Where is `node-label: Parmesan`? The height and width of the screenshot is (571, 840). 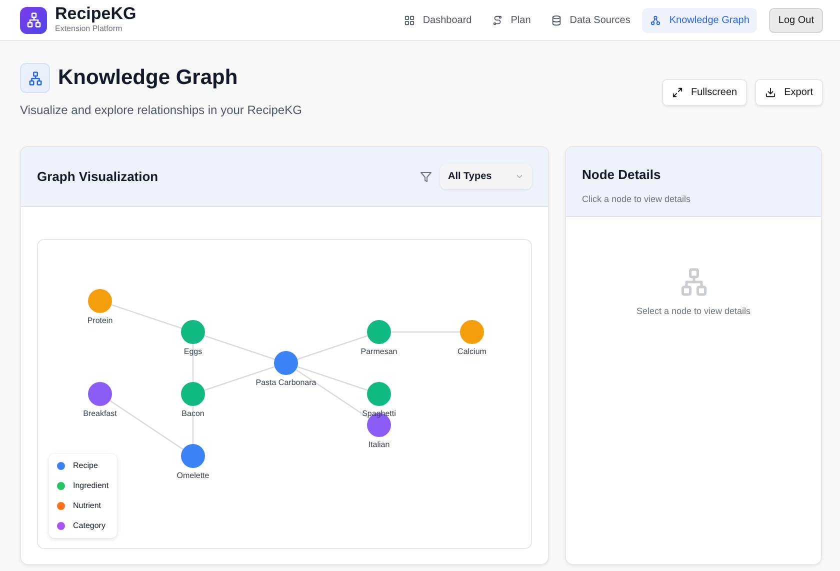
node-label: Parmesan is located at coordinates (379, 351).